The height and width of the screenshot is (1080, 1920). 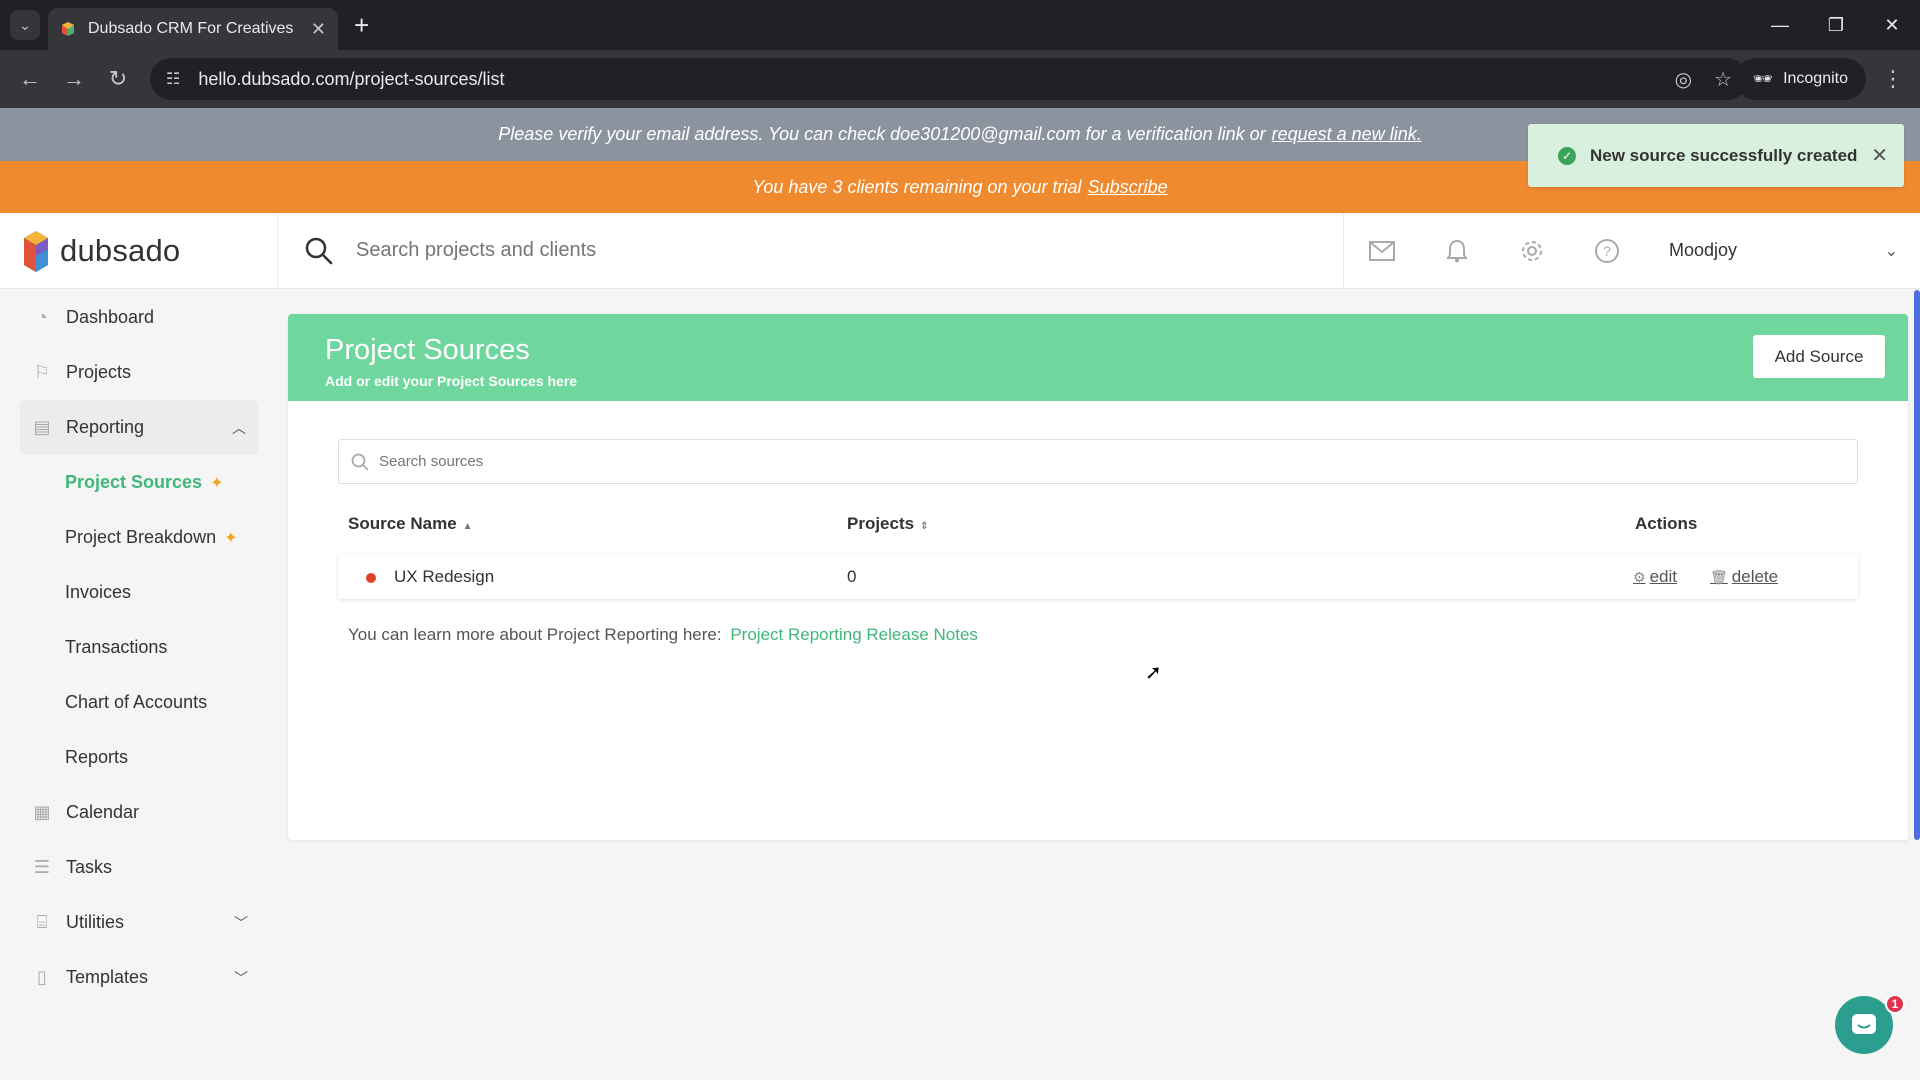 I want to click on column-actions: Actions, so click(x=1666, y=524).